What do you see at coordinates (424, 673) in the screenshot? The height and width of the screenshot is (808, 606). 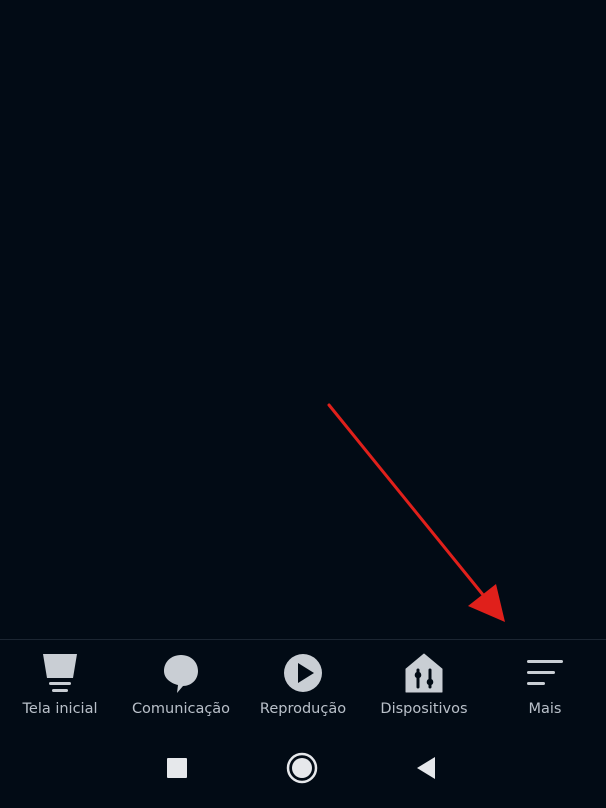 I see `smart-home-devices-icon` at bounding box center [424, 673].